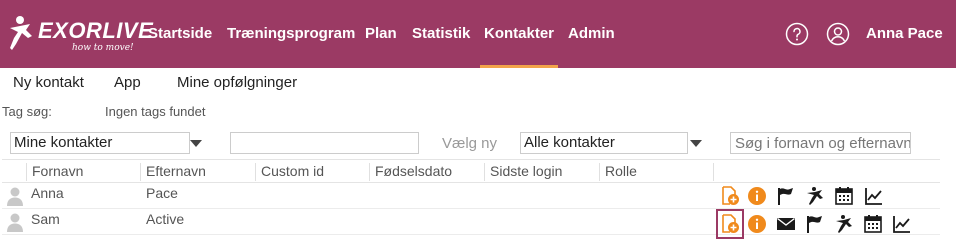  What do you see at coordinates (196, 143) in the screenshot?
I see `contacts-select-chevron-down-icon` at bounding box center [196, 143].